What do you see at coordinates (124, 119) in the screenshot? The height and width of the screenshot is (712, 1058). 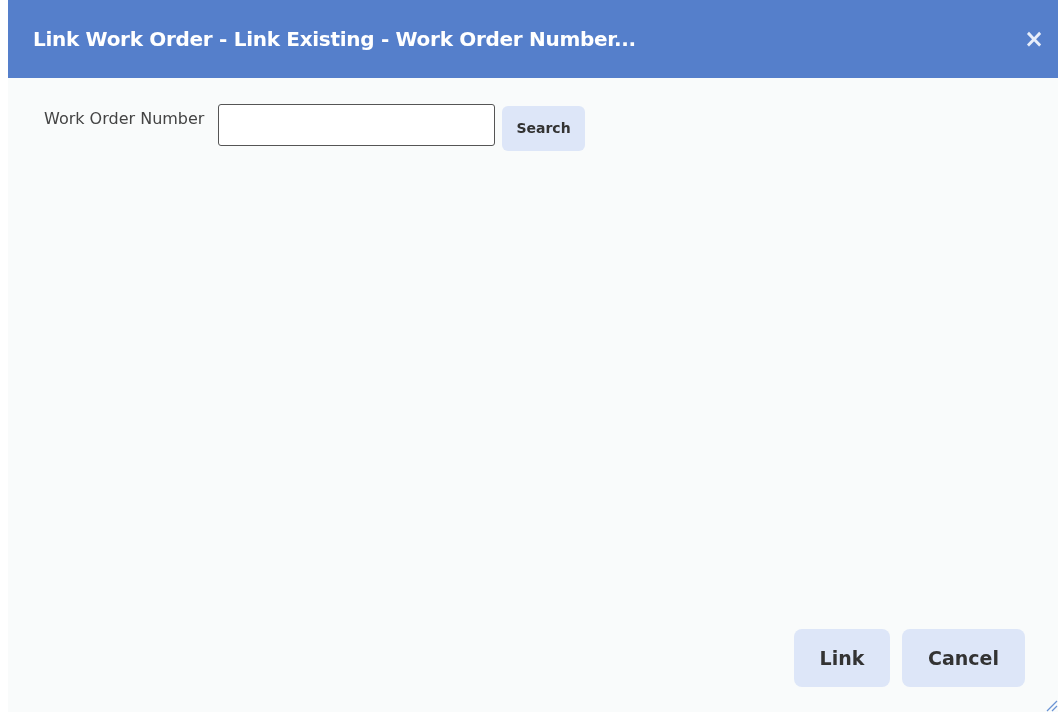 I see `field-label: Work Order Number` at bounding box center [124, 119].